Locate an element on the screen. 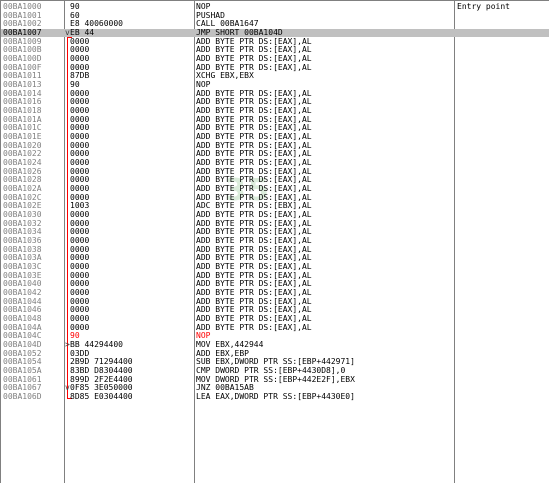 Image resolution: width=549 pixels, height=483 pixels. address-cell: 00BA1018 is located at coordinates (22, 111).